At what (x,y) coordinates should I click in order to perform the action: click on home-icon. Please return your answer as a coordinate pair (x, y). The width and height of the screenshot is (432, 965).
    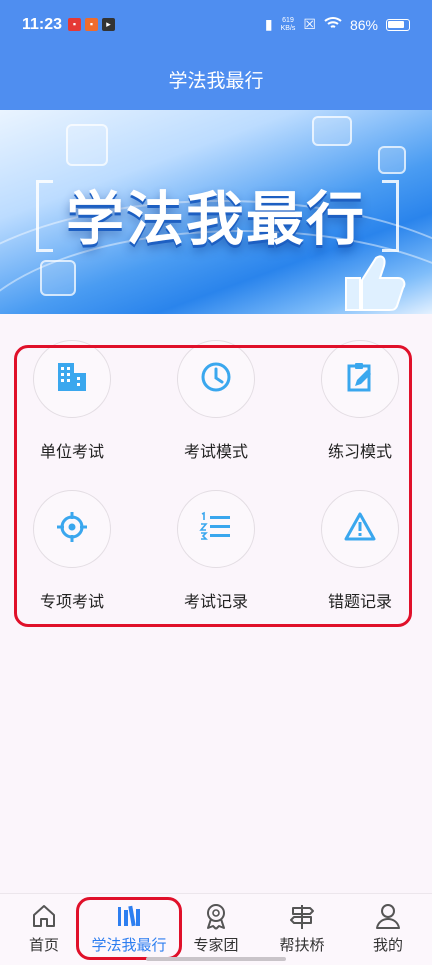
    Looking at the image, I should click on (44, 916).